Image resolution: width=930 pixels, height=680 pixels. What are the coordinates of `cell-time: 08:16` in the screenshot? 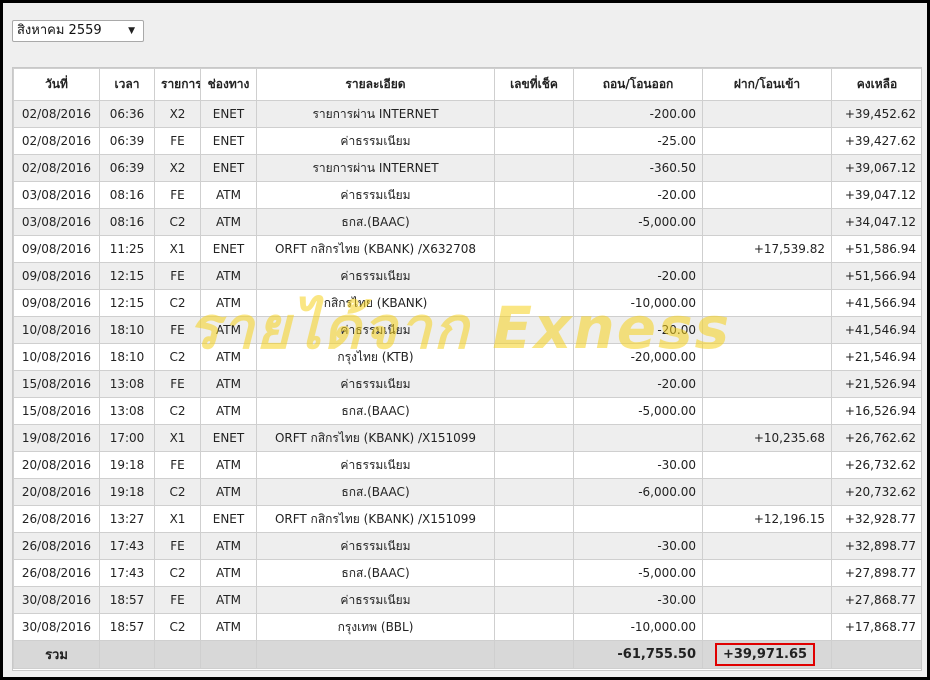 It's located at (127, 195).